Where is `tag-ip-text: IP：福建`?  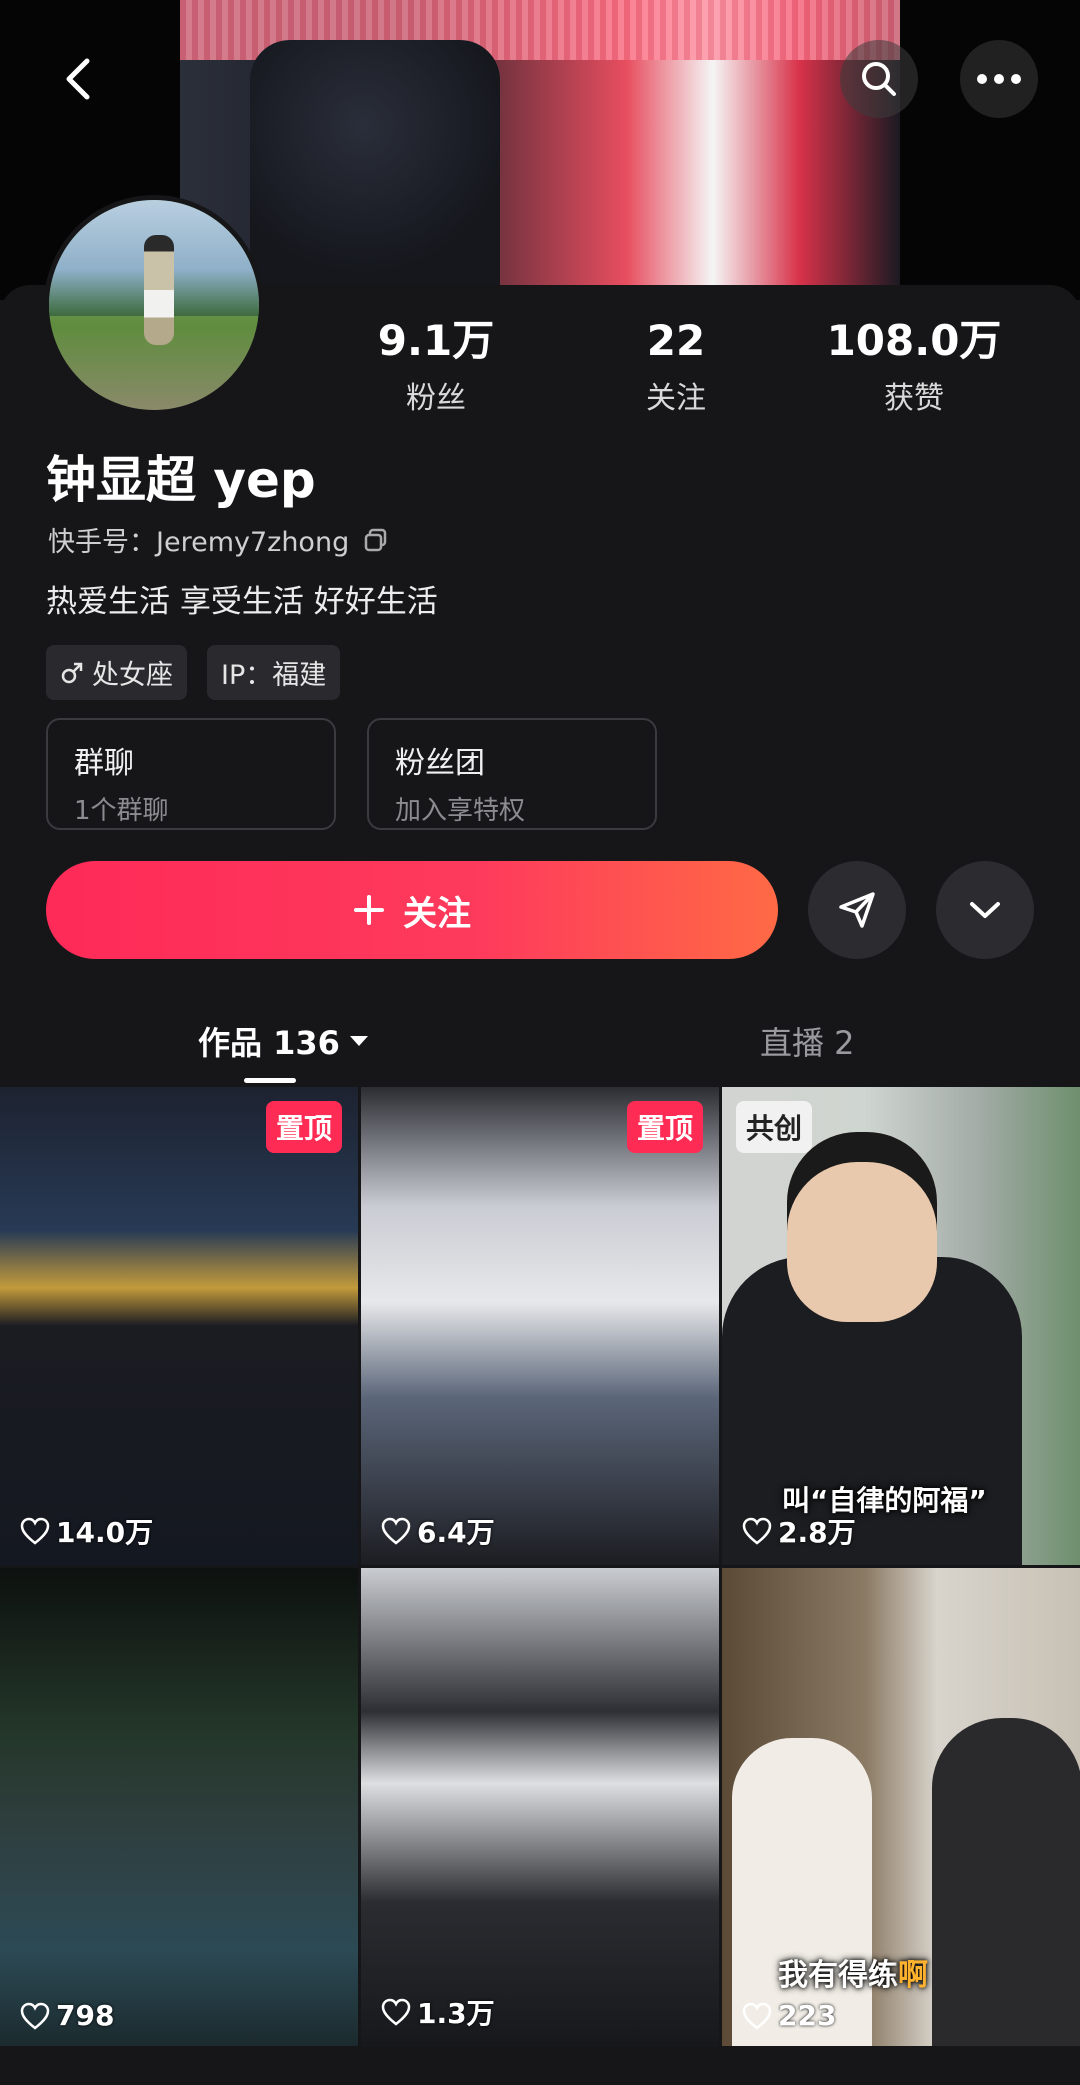 tag-ip-text: IP：福建 is located at coordinates (274, 675).